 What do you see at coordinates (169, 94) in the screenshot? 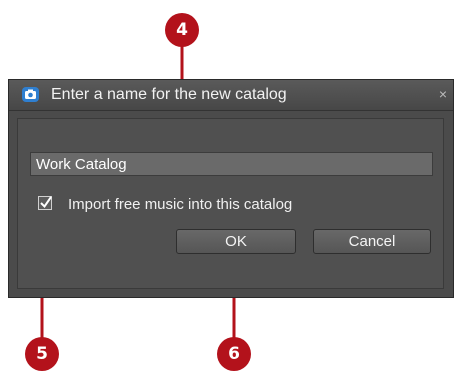
I see `dialog-title: Enter a name for the new catalog` at bounding box center [169, 94].